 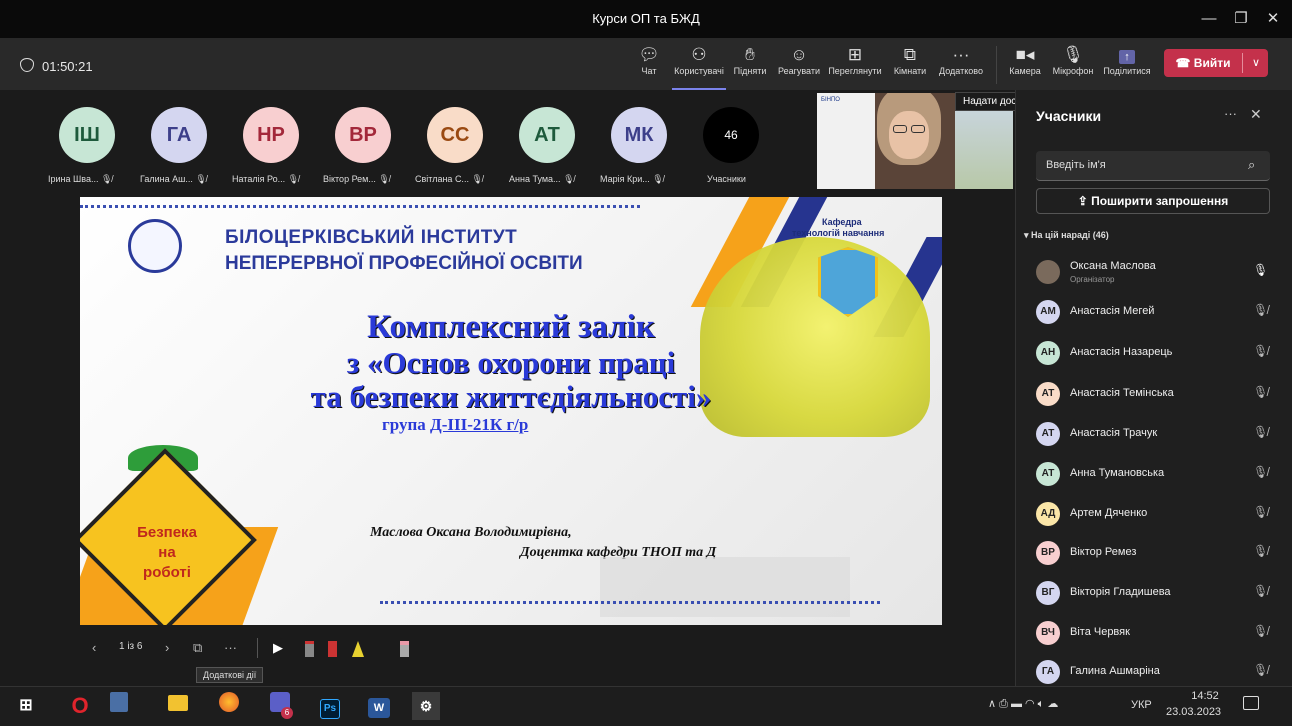 What do you see at coordinates (646, 18) in the screenshot?
I see `window-title: Курси ОП та БЖД` at bounding box center [646, 18].